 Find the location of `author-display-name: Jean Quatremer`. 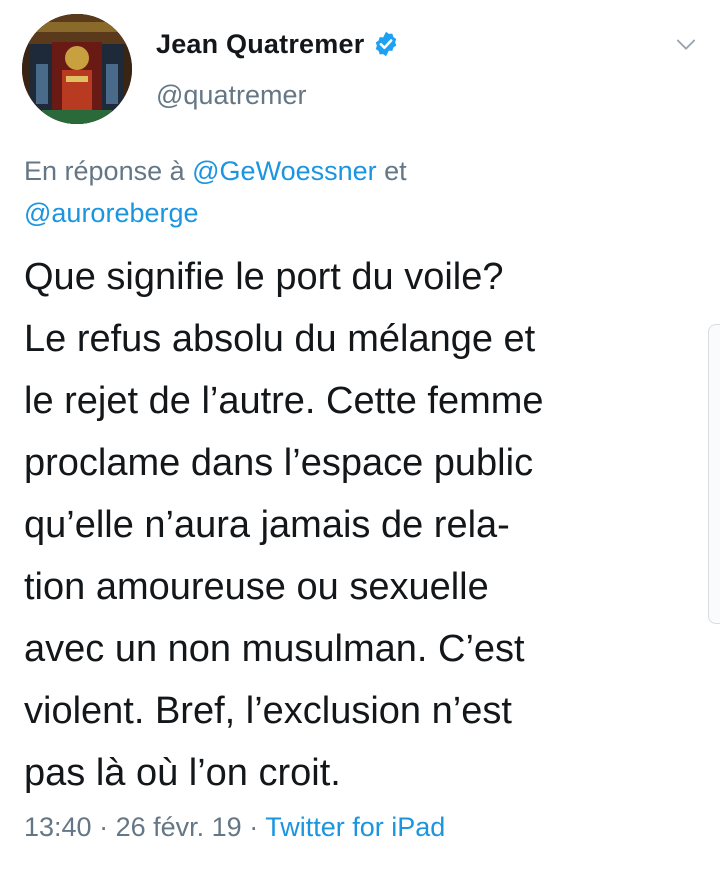

author-display-name: Jean Quatremer is located at coordinates (260, 44).